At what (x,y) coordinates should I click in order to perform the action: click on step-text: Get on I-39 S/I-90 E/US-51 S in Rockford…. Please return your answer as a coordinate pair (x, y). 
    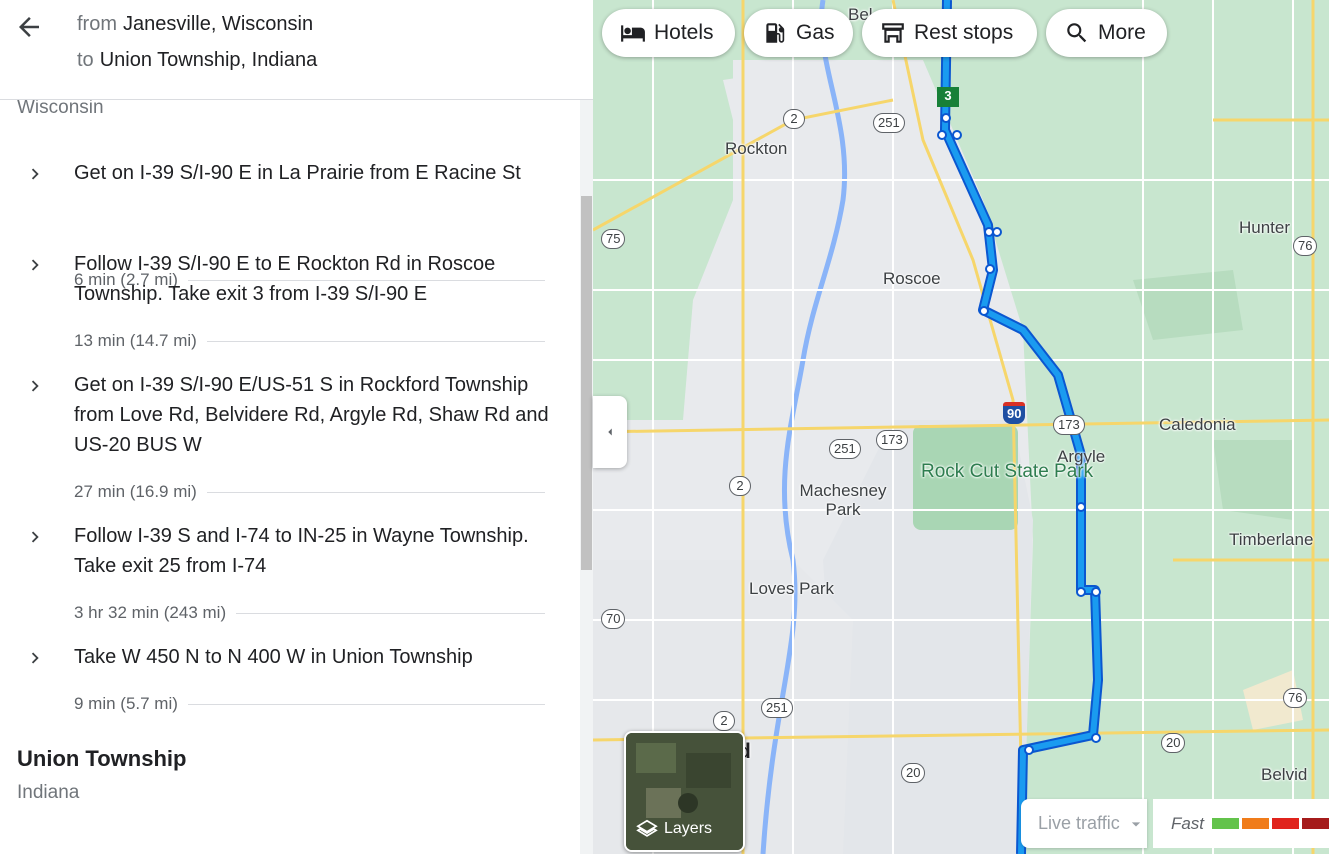
    Looking at the image, I should click on (311, 415).